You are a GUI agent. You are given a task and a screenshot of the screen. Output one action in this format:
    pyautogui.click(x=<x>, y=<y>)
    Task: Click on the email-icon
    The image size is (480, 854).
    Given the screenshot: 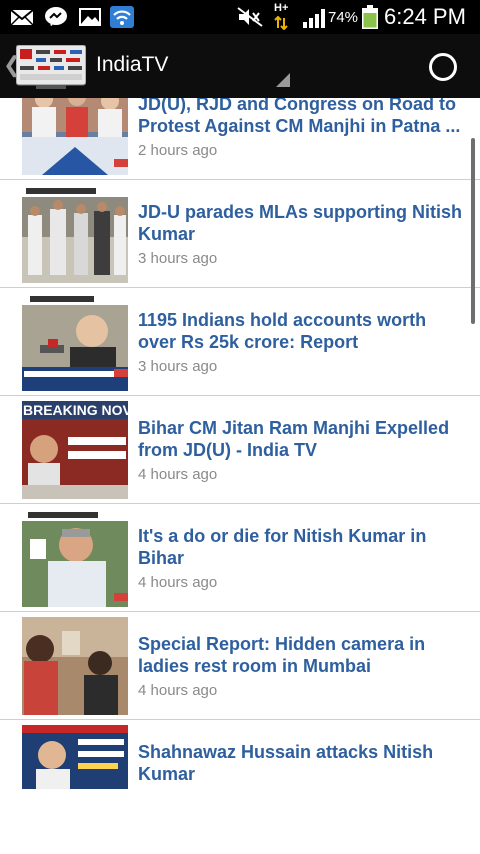 What is the action you would take?
    pyautogui.click(x=22, y=17)
    